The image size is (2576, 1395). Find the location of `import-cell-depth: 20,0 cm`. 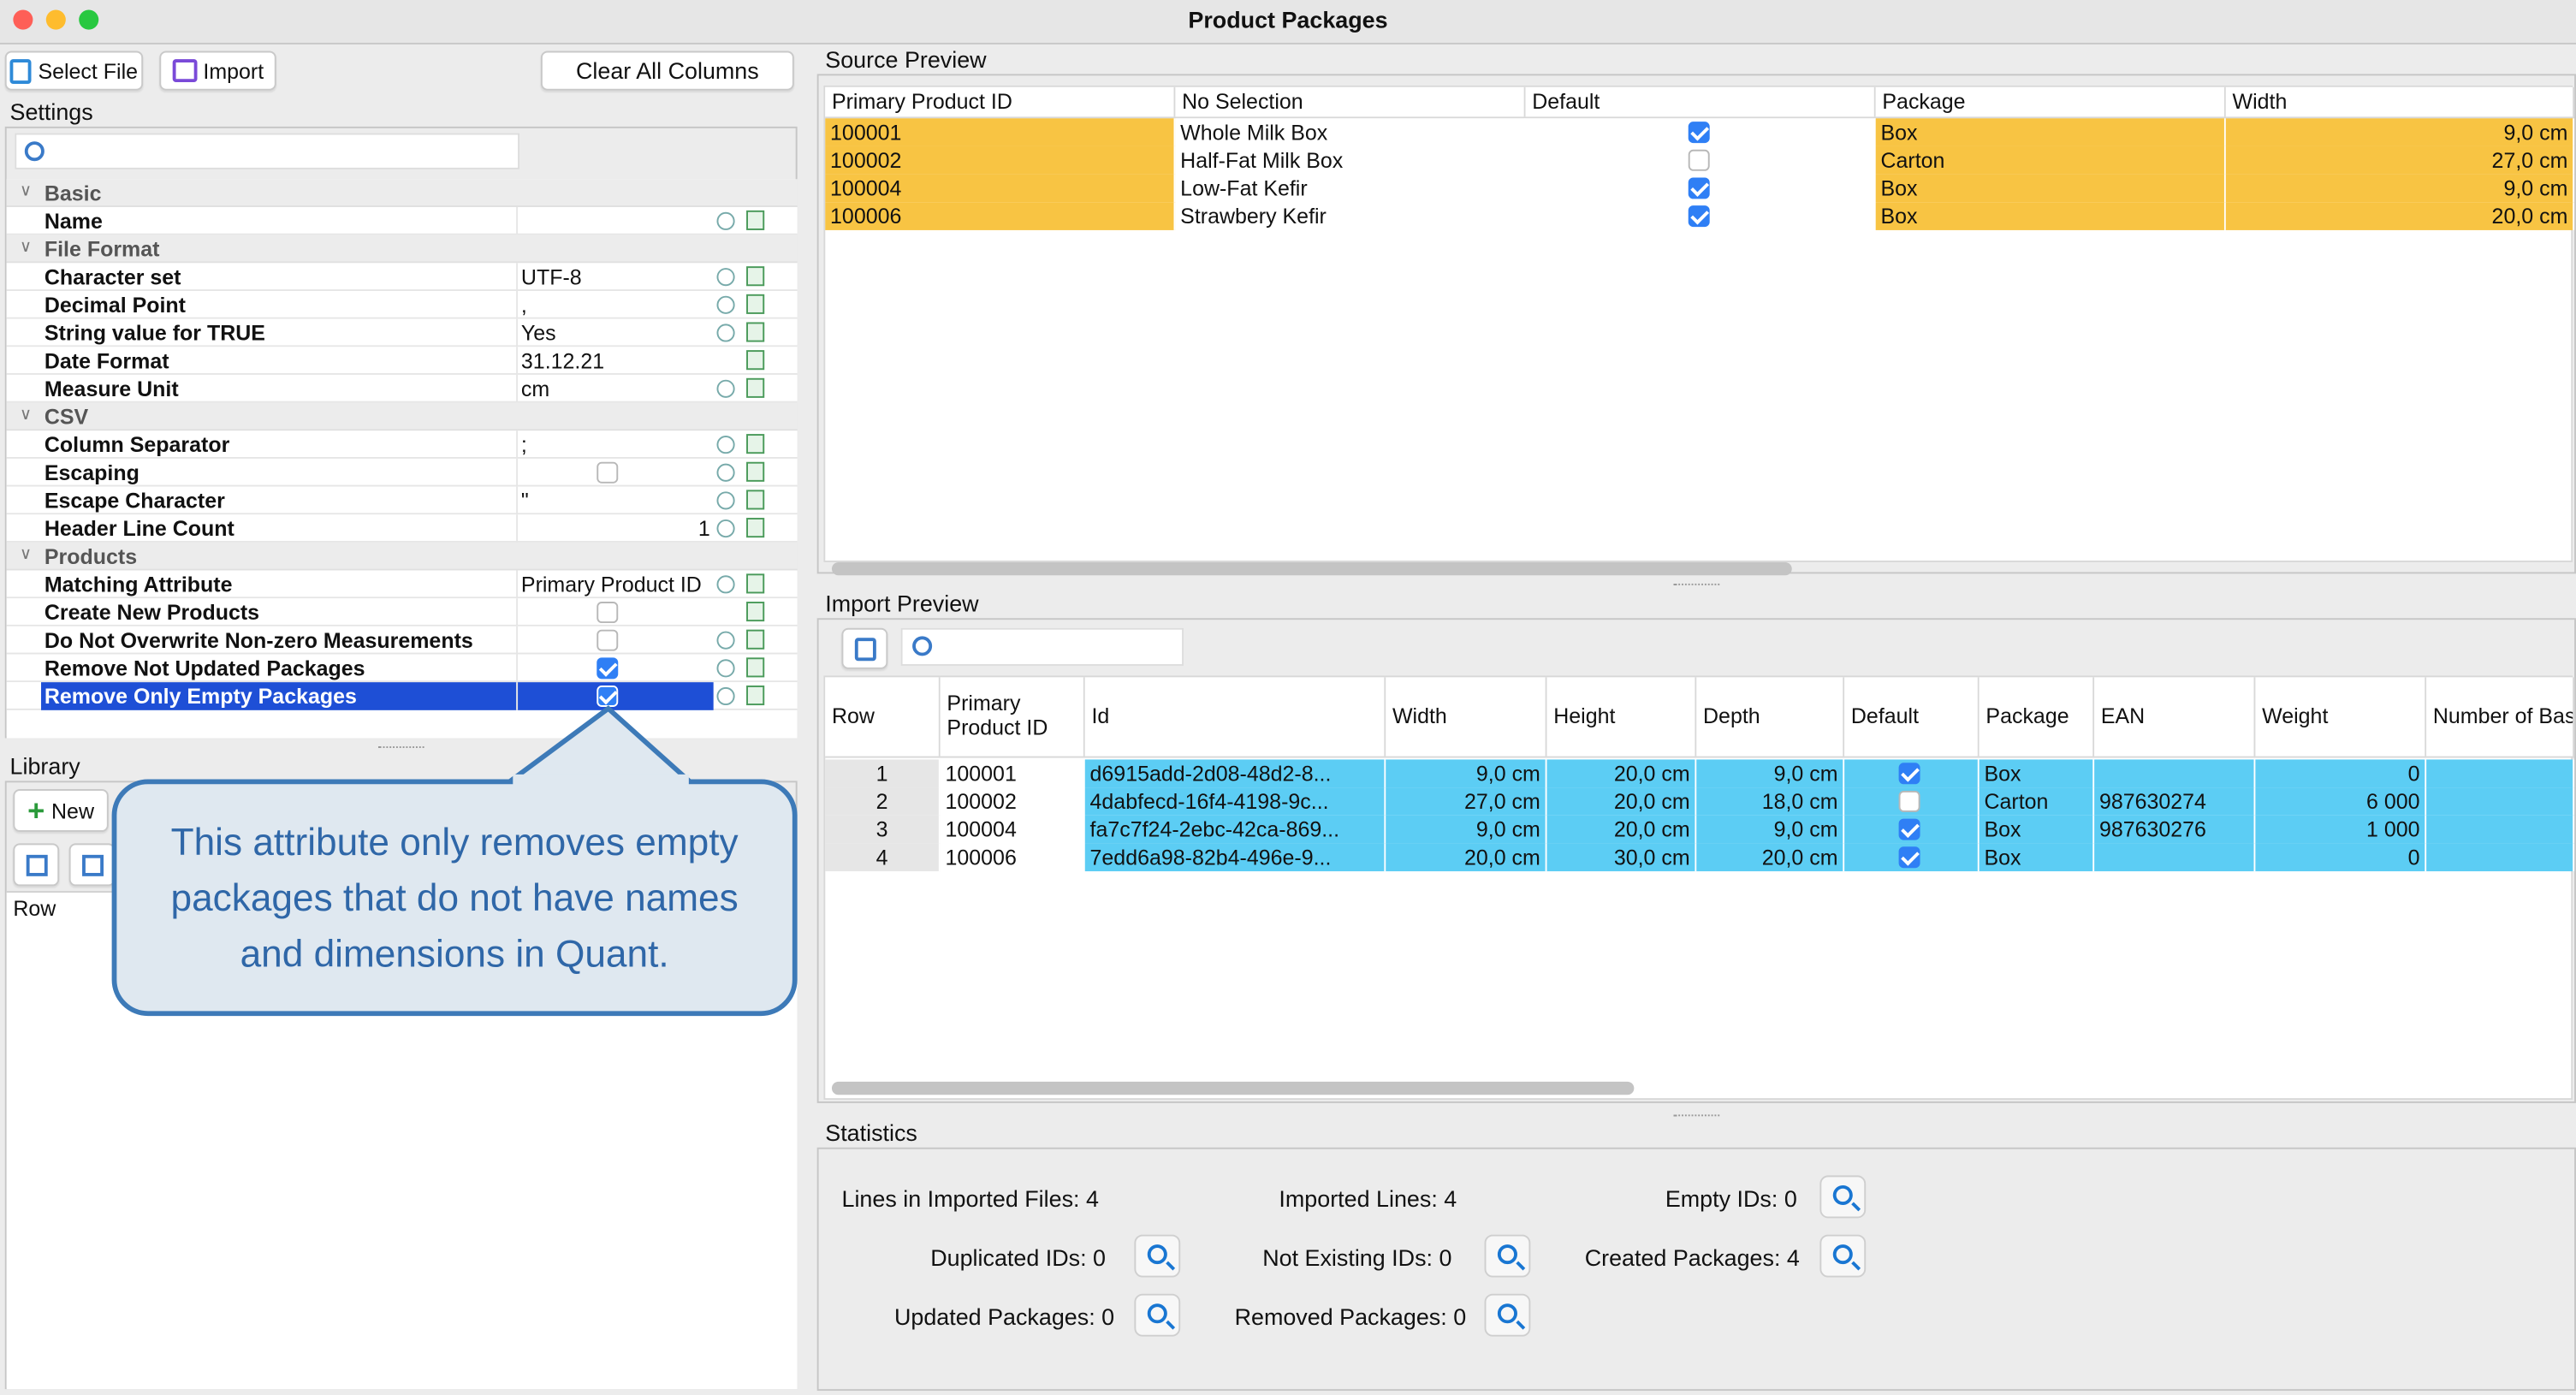

import-cell-depth: 20,0 cm is located at coordinates (1770, 857).